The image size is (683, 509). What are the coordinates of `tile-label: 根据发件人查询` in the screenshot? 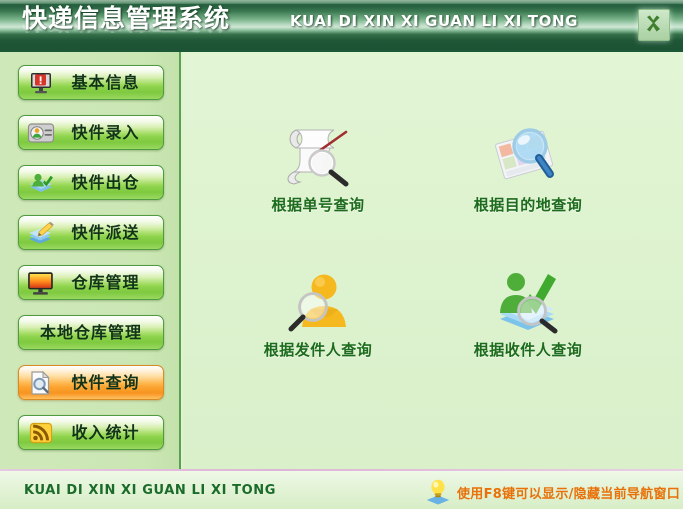 It's located at (318, 350).